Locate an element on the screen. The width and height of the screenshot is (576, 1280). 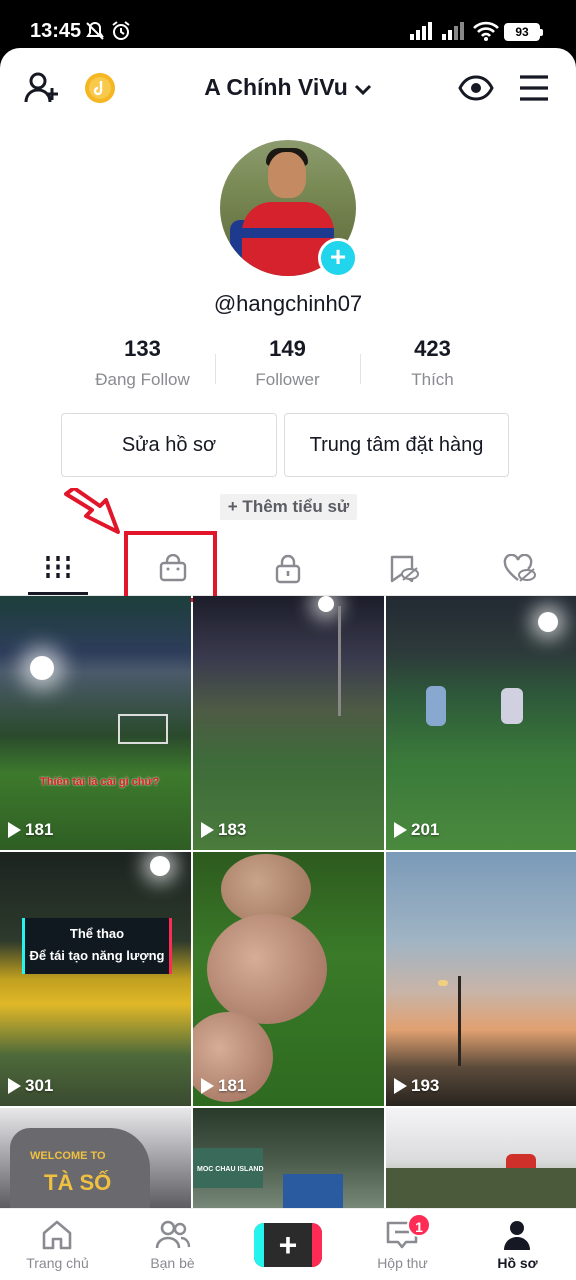
signal-2-icon is located at coordinates (453, 31).